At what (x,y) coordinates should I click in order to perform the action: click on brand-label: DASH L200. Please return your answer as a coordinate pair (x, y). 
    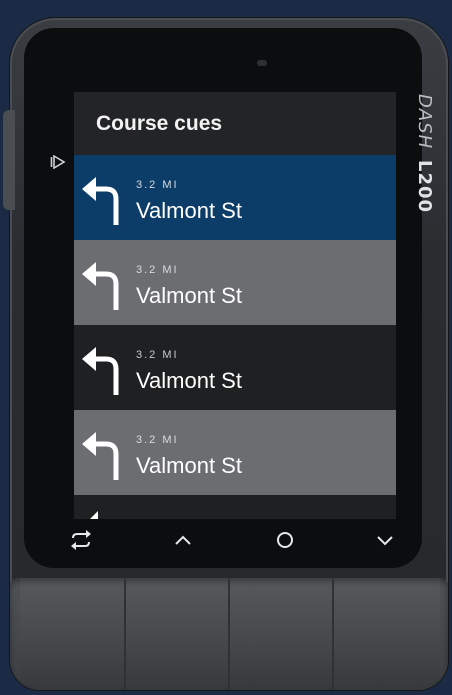
    Looking at the image, I should click on (415, 164).